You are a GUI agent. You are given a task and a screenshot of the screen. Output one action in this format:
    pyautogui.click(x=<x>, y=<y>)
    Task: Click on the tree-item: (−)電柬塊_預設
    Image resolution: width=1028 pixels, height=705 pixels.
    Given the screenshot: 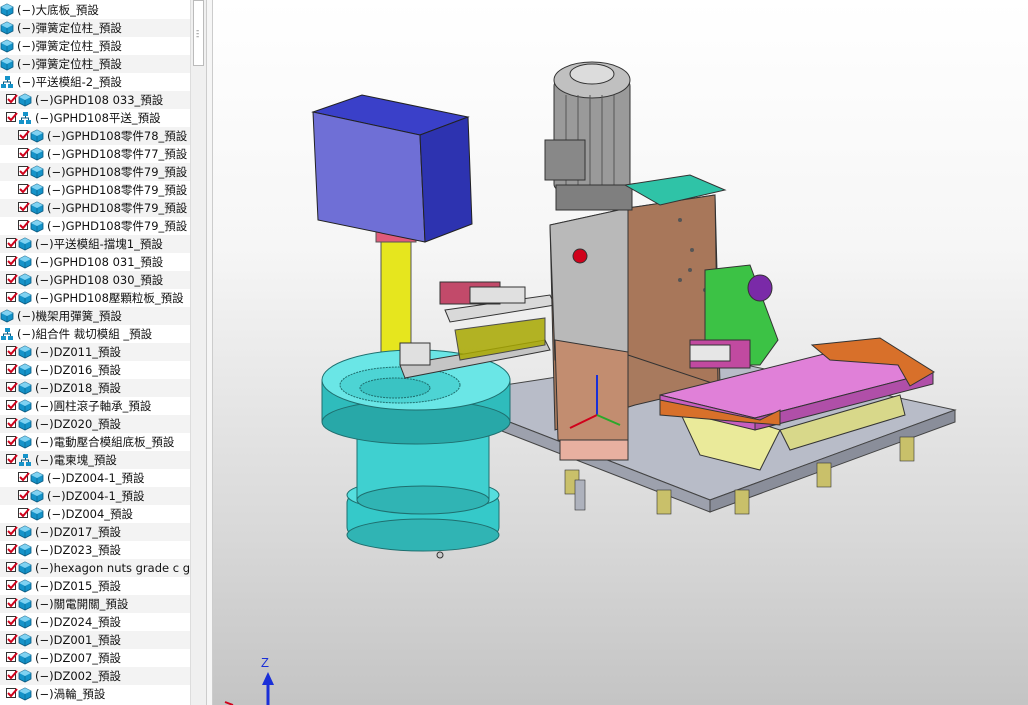 What is the action you would take?
    pyautogui.click(x=95, y=460)
    